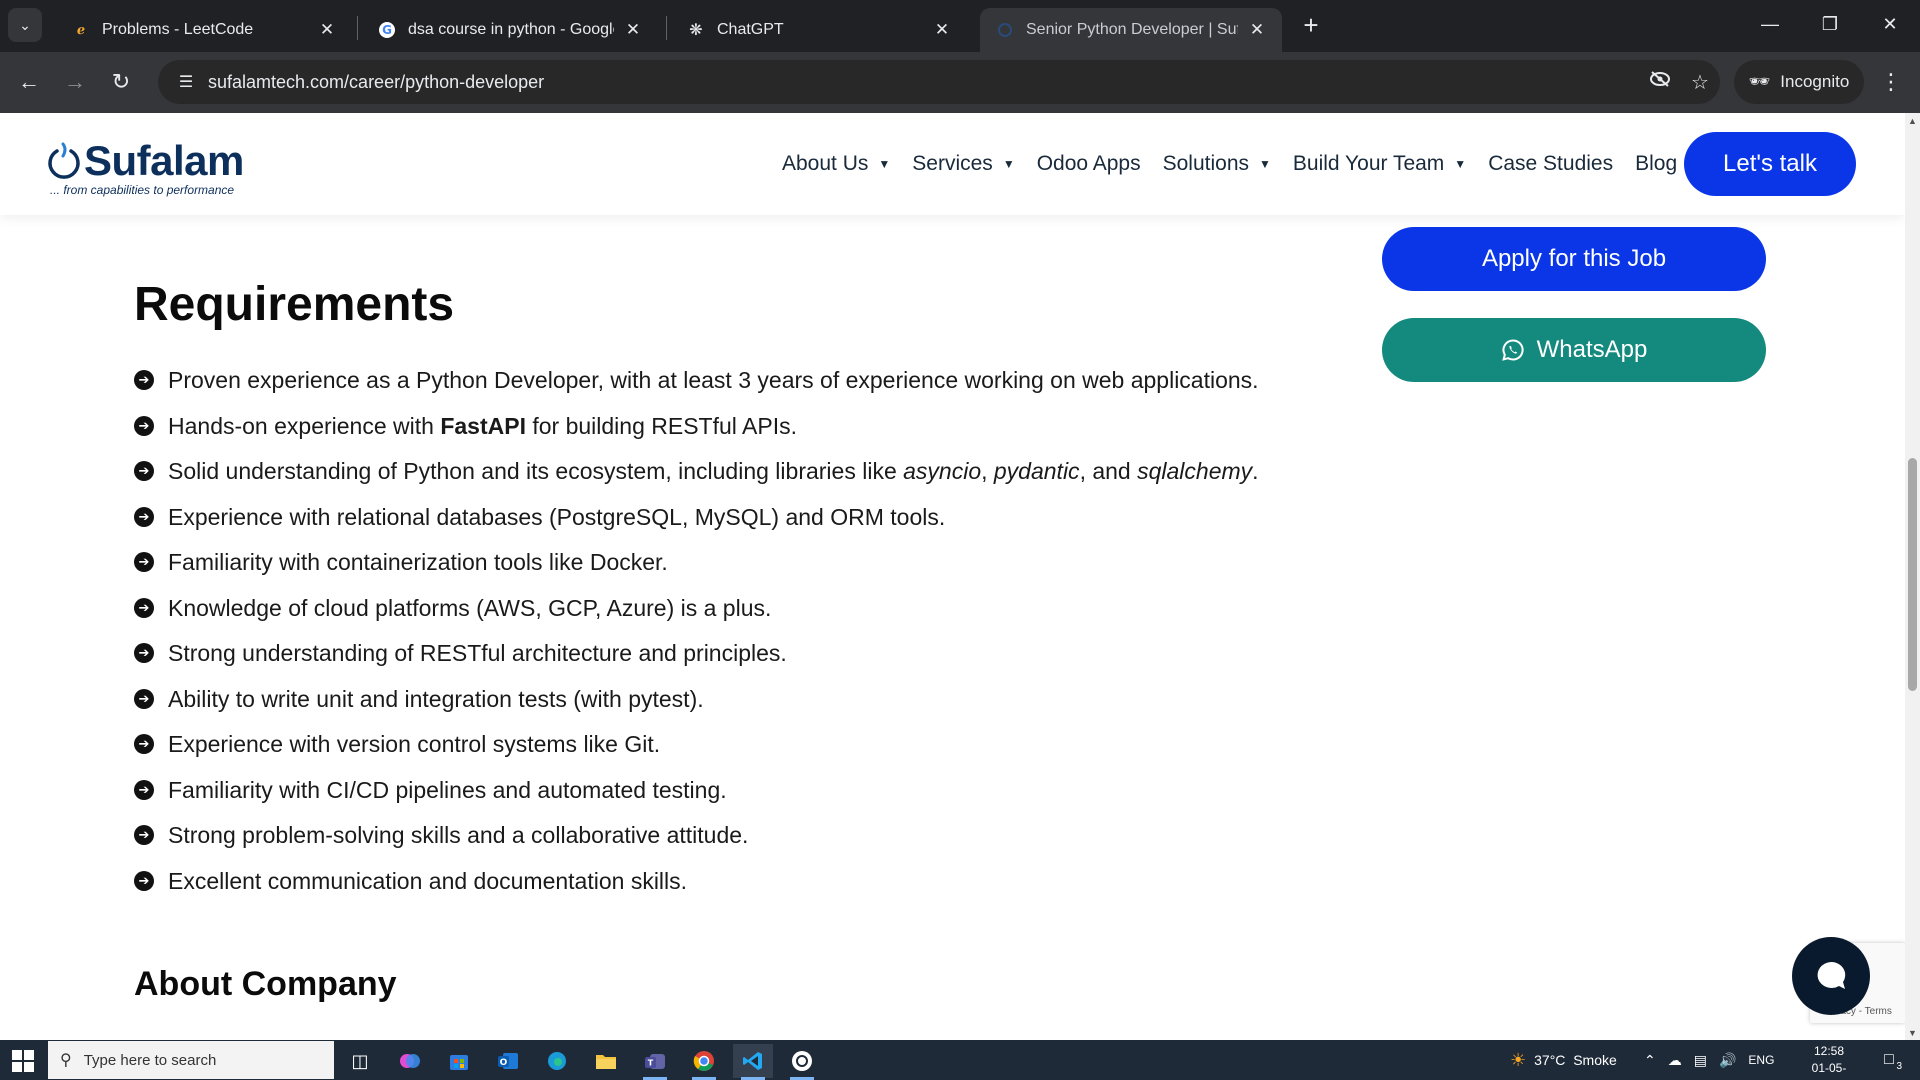 Image resolution: width=1920 pixels, height=1080 pixels. Describe the element at coordinates (1727, 1060) in the screenshot. I see `volume-icon: 🔊` at that location.